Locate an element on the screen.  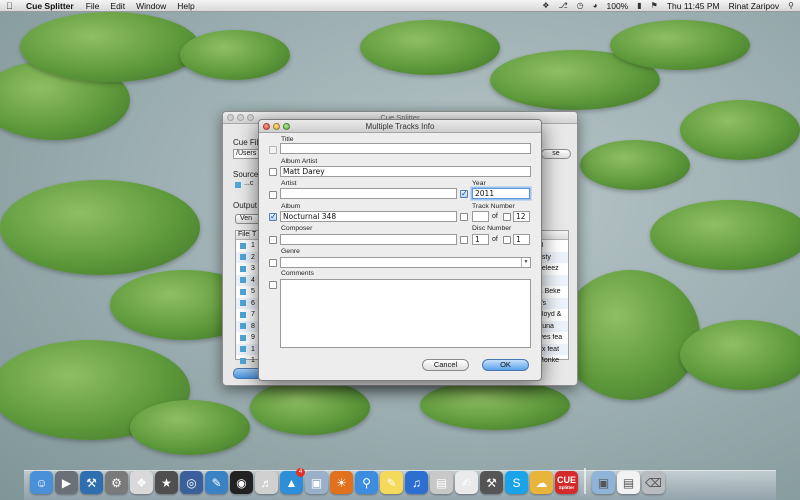
disc-number-field: 1 is located at coordinates (480, 239).